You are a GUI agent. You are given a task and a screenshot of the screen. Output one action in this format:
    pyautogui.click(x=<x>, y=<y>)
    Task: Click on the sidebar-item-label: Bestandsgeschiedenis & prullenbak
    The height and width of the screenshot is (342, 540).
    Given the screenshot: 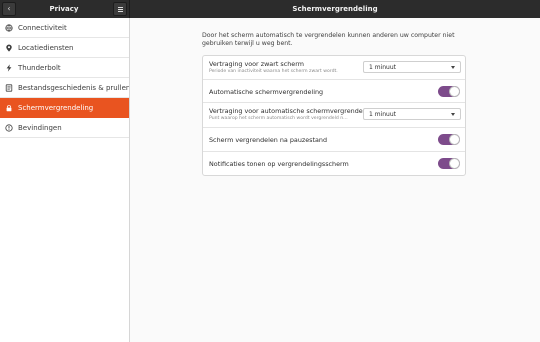 What is the action you would take?
    pyautogui.click(x=81, y=87)
    